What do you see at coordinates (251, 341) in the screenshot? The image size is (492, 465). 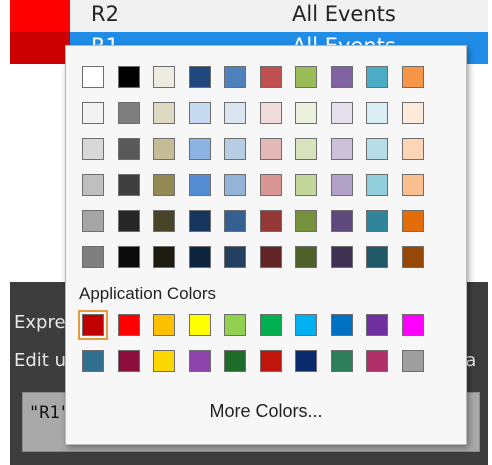 I see `application-colors-grid` at bounding box center [251, 341].